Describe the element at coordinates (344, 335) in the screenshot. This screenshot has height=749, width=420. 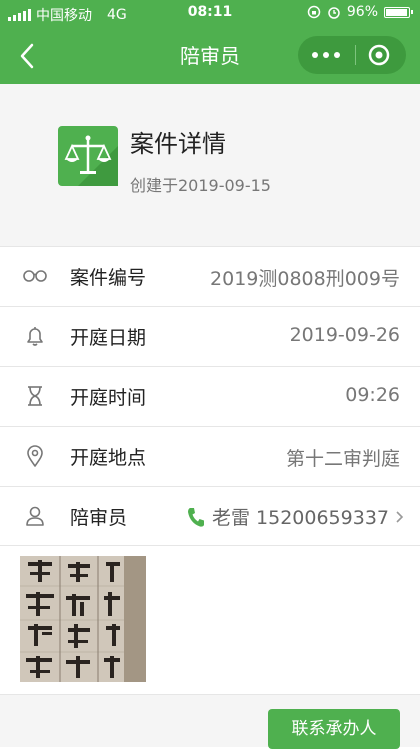
I see `hearing-date-value: 2019-09-26` at that location.